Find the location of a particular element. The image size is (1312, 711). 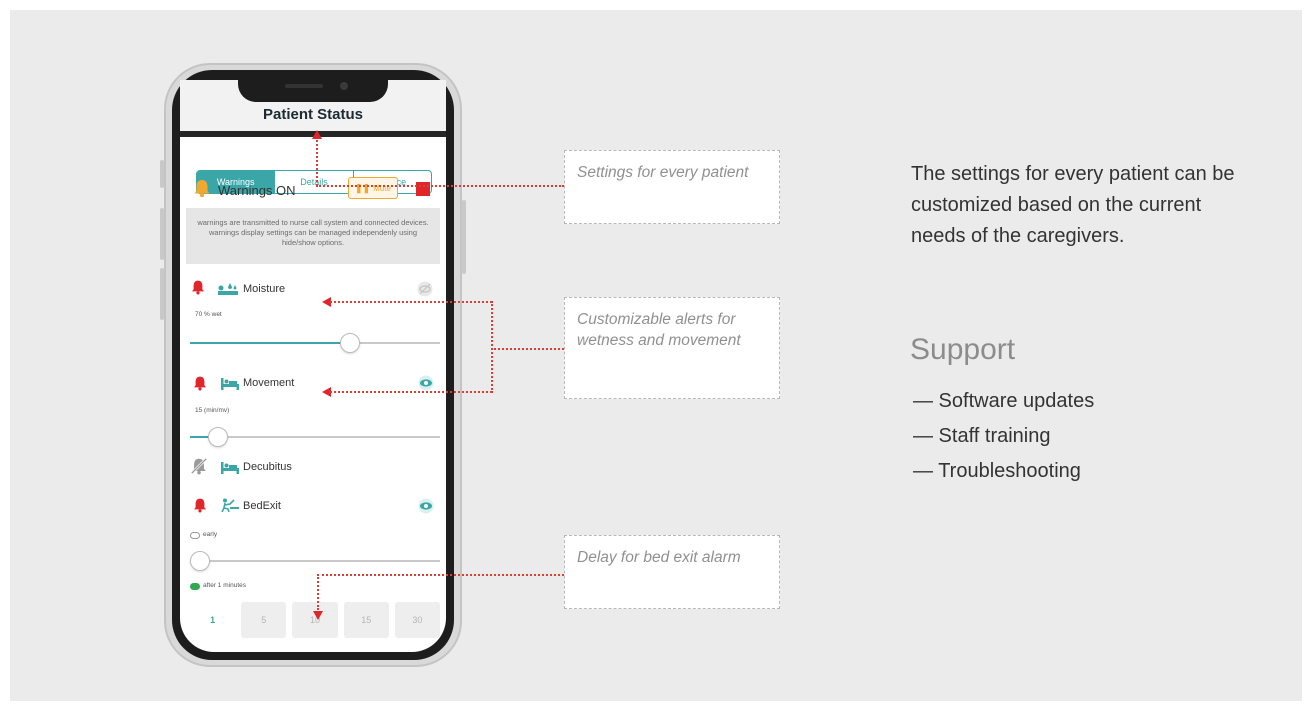

delay-toggle is located at coordinates (195, 586).